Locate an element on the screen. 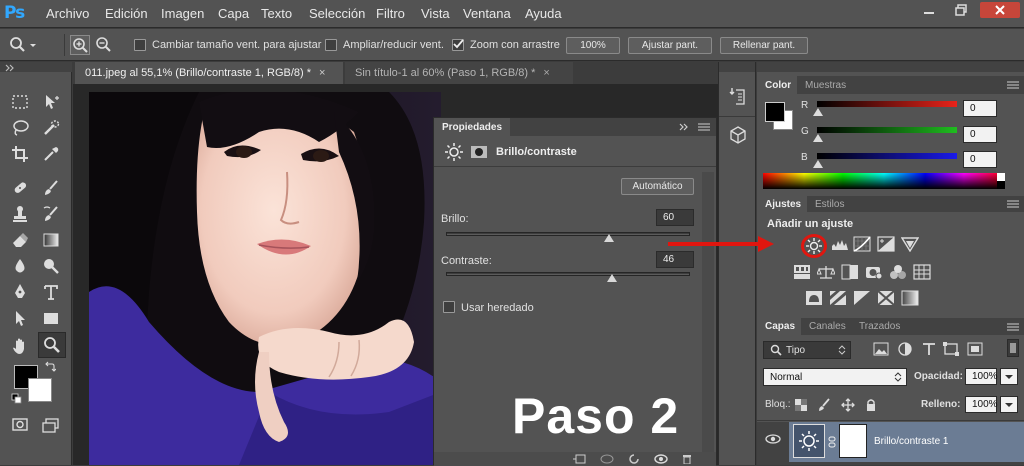  fit-screen-button: Ajustar pant. is located at coordinates (670, 45).